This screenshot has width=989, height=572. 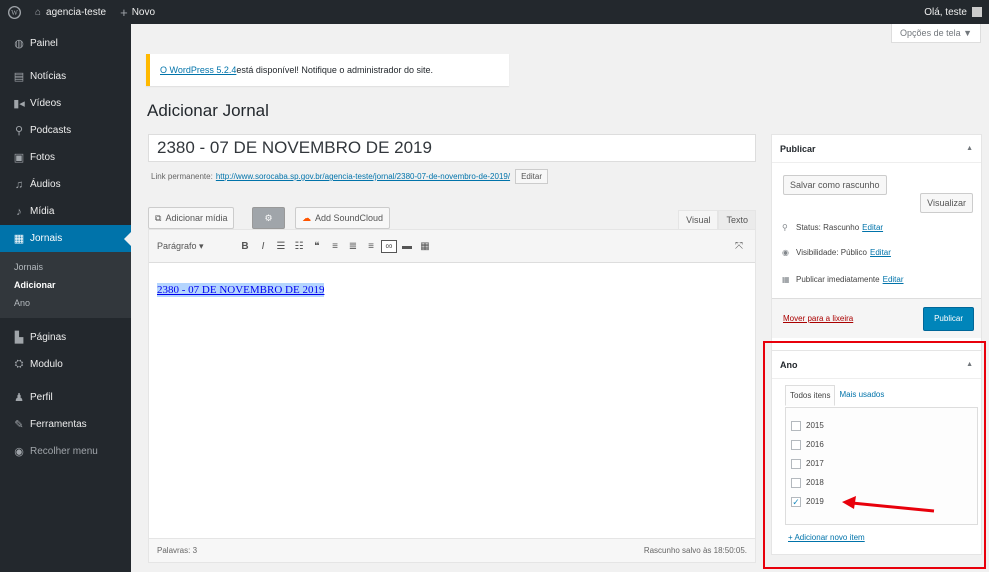 What do you see at coordinates (407, 246) in the screenshot?
I see `read-more-icon: ▬` at bounding box center [407, 246].